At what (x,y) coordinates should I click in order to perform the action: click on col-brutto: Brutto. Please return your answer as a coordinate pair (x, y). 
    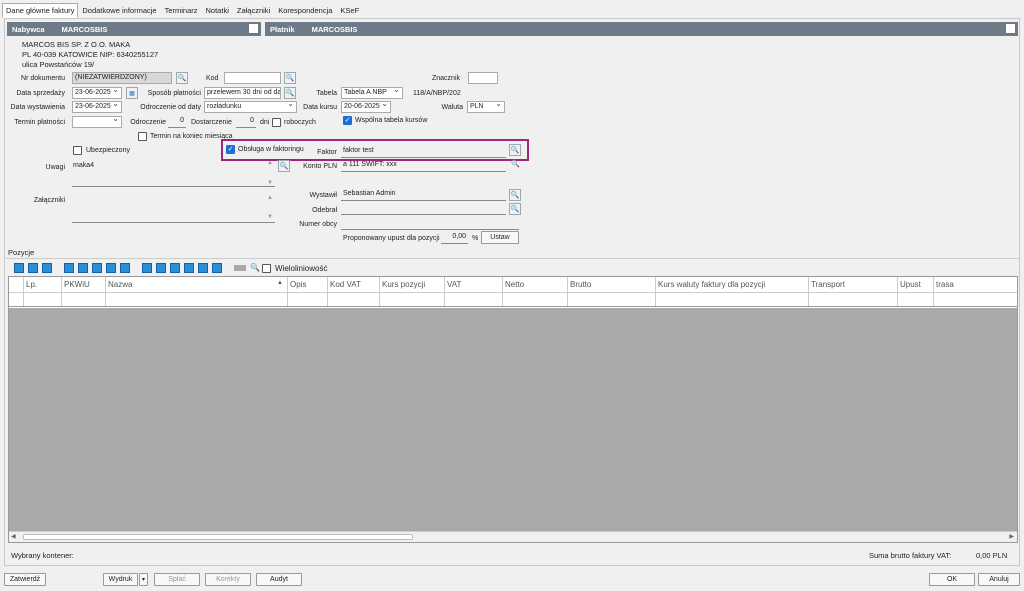
    Looking at the image, I should click on (612, 284).